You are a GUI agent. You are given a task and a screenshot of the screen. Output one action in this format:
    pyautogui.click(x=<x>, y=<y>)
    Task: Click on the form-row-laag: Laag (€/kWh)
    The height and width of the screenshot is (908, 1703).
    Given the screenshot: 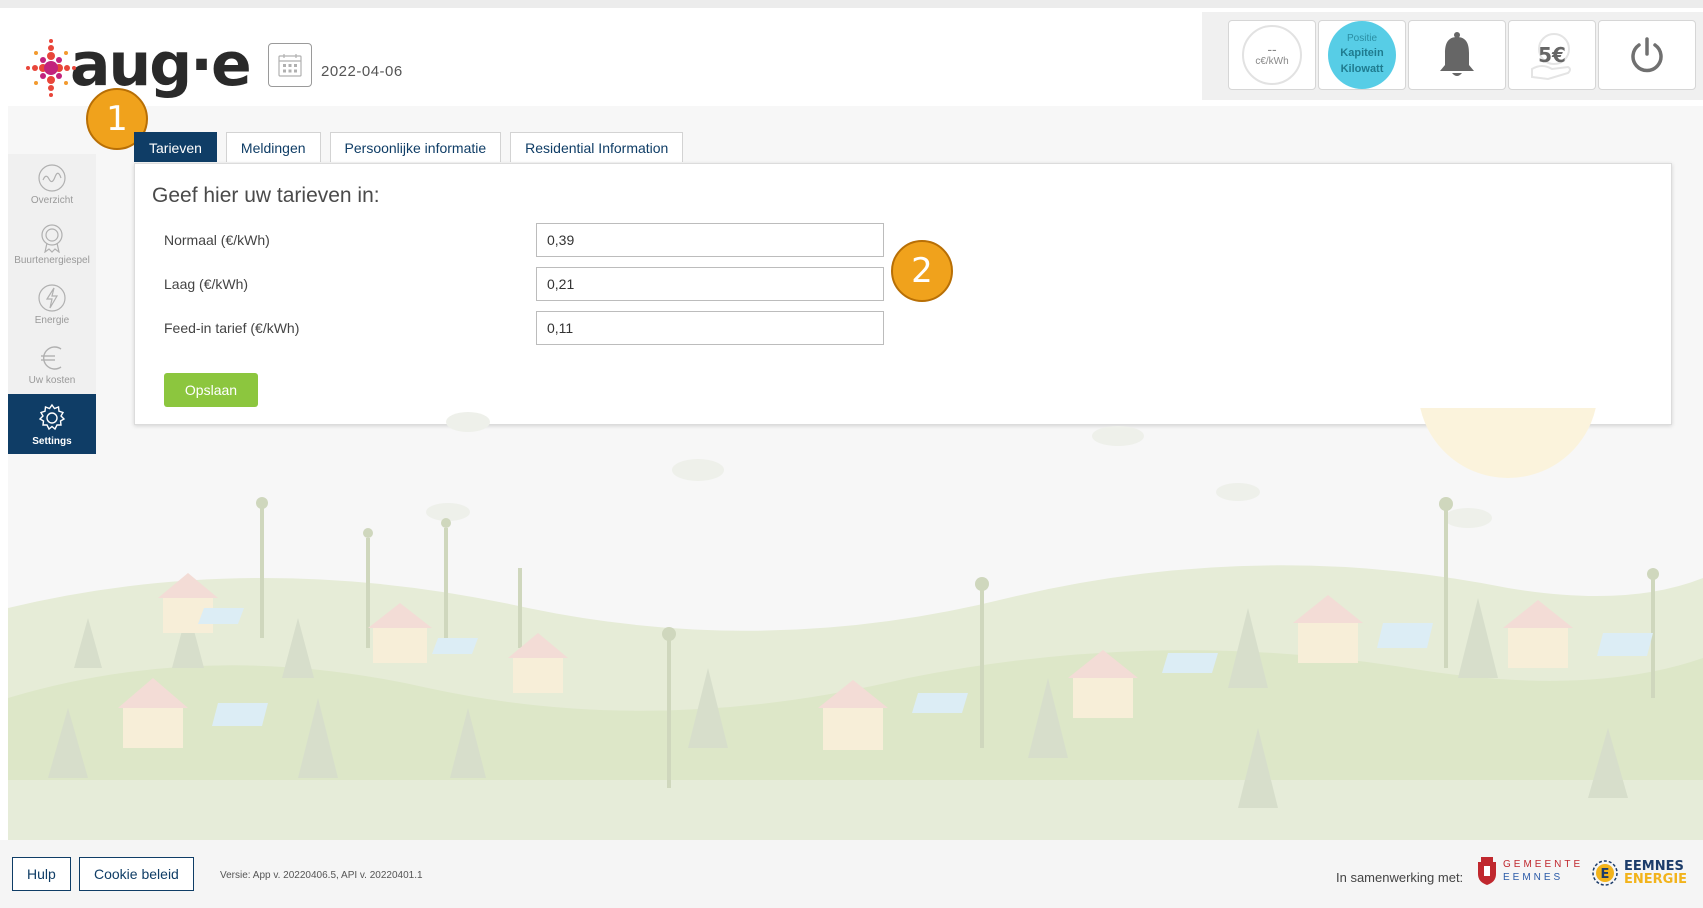 What is the action you would take?
    pyautogui.click(x=524, y=284)
    